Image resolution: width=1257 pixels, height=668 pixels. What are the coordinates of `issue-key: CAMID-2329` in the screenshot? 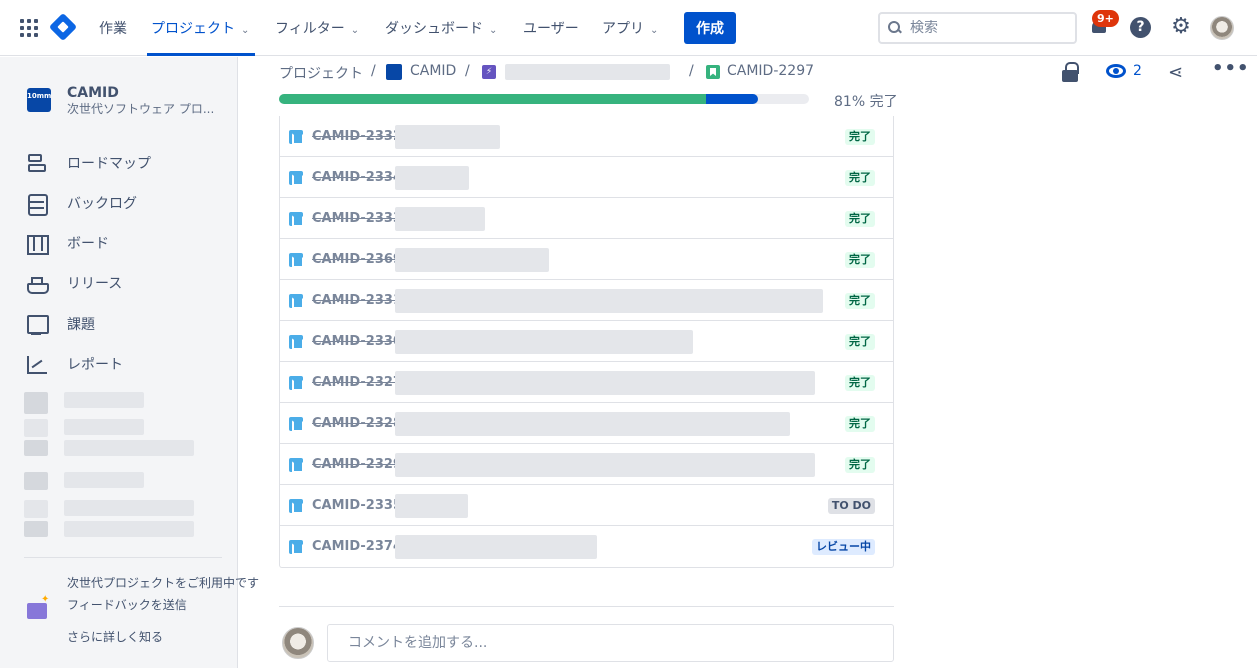 It's located at (357, 464).